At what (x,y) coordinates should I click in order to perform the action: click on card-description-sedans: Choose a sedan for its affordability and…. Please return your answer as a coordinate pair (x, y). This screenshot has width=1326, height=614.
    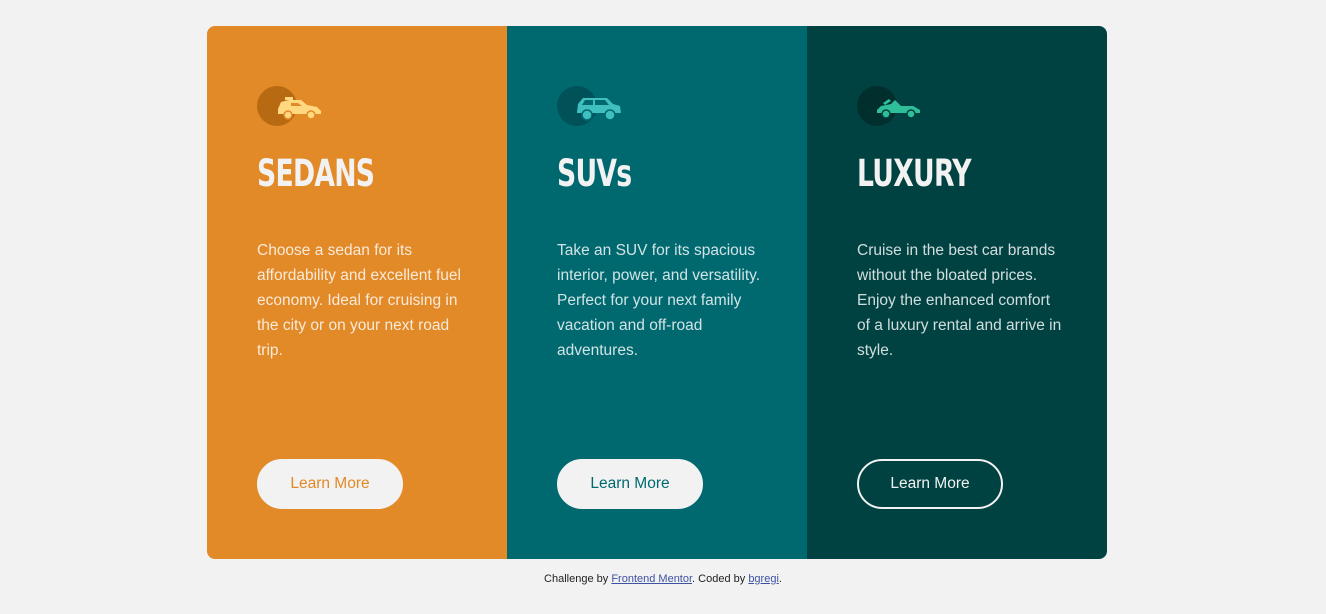
    Looking at the image, I should click on (359, 300).